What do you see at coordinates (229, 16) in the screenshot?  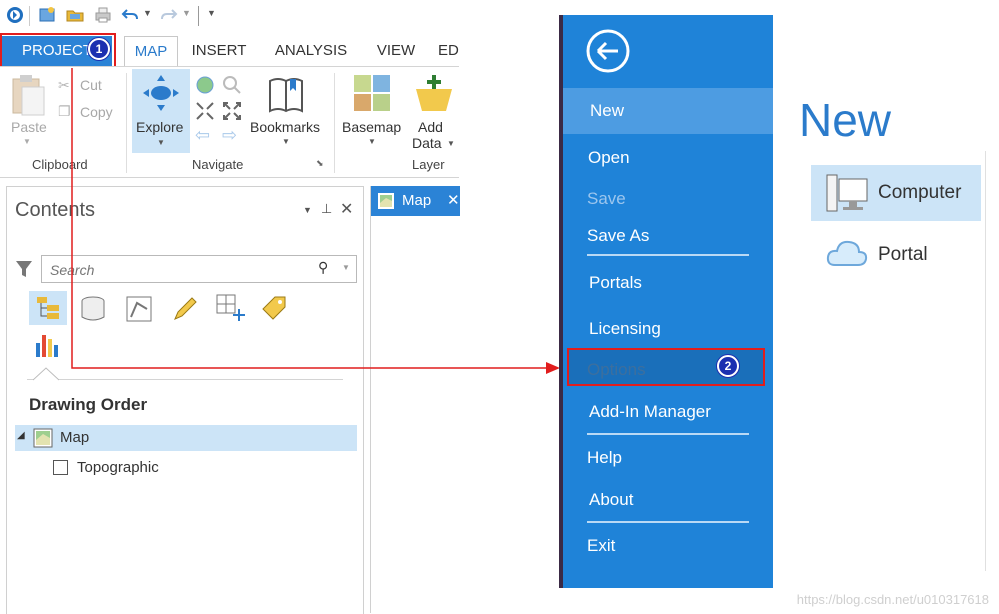 I see `quick-access-toolbar: ▼ ▼ ▼` at bounding box center [229, 16].